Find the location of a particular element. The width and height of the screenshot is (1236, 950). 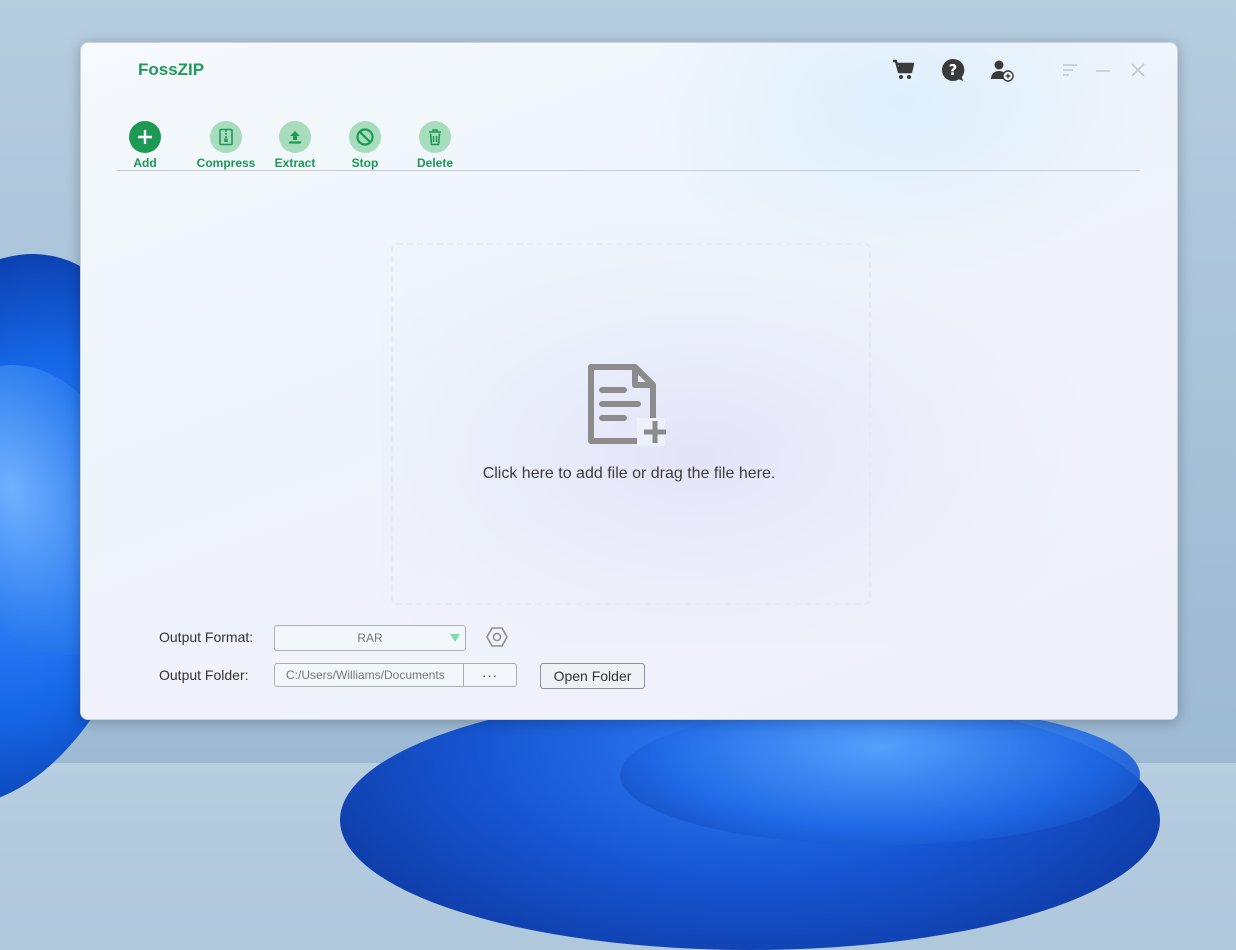

toolbar-divider is located at coordinates (628, 170).